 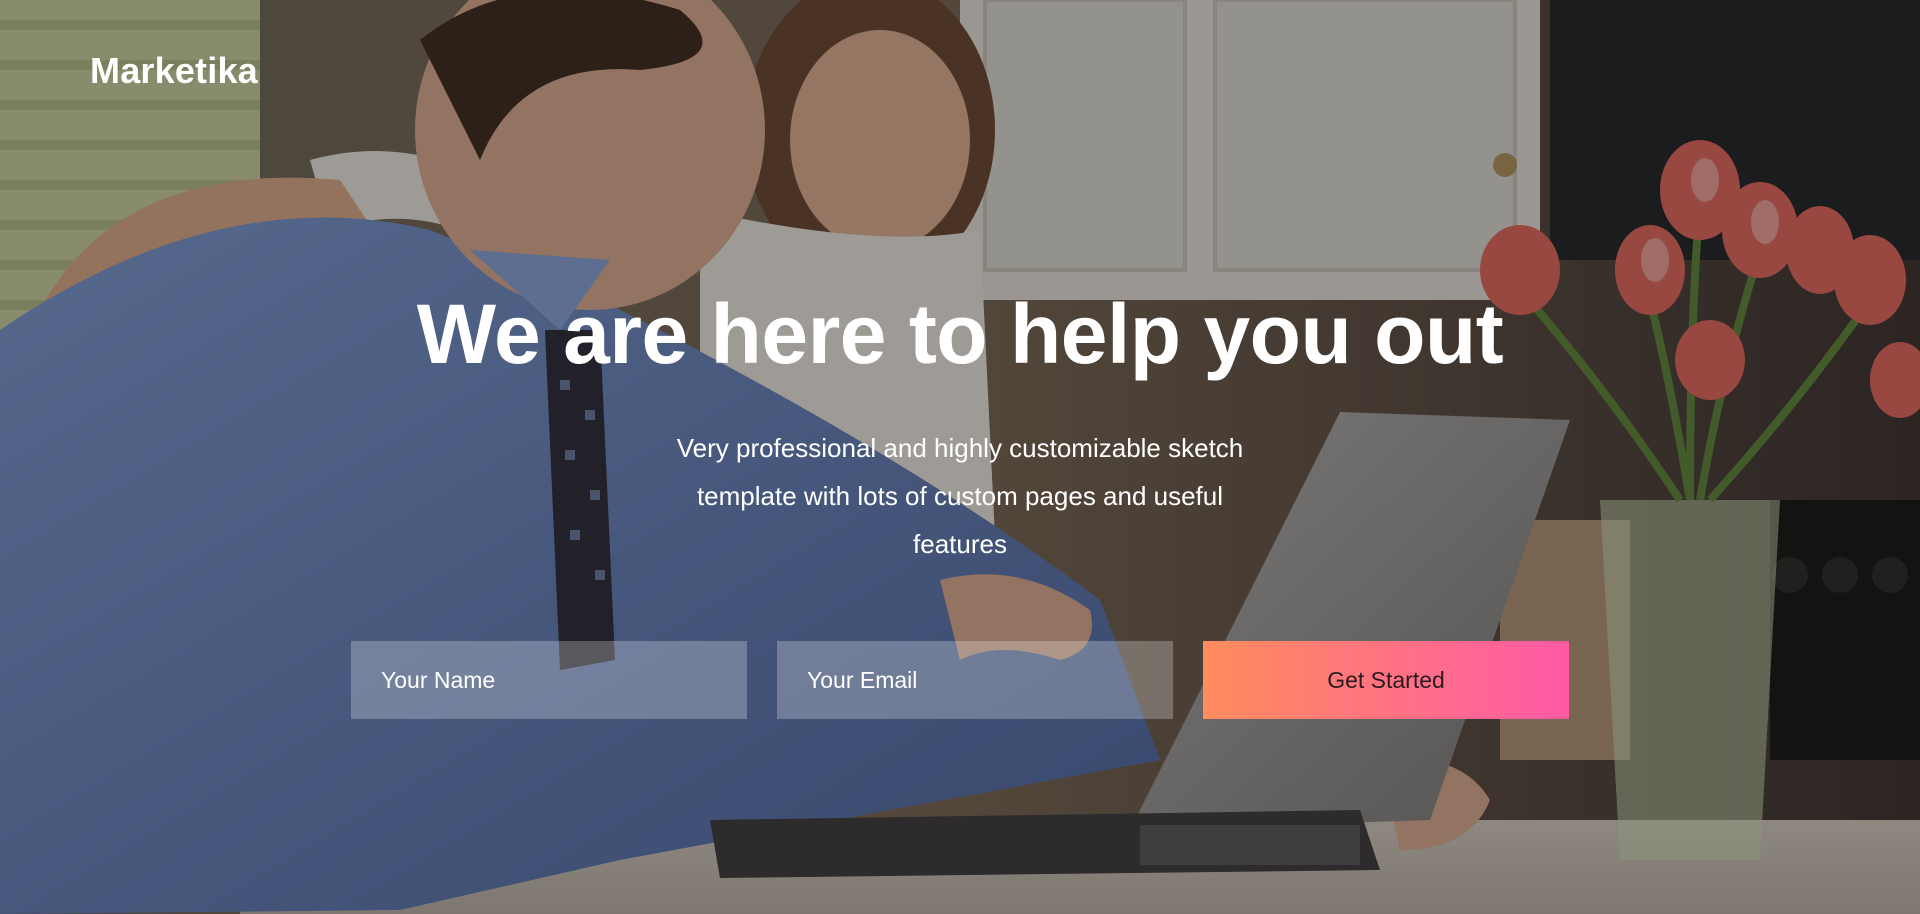 What do you see at coordinates (1386, 680) in the screenshot?
I see `get-started-button: Get Started` at bounding box center [1386, 680].